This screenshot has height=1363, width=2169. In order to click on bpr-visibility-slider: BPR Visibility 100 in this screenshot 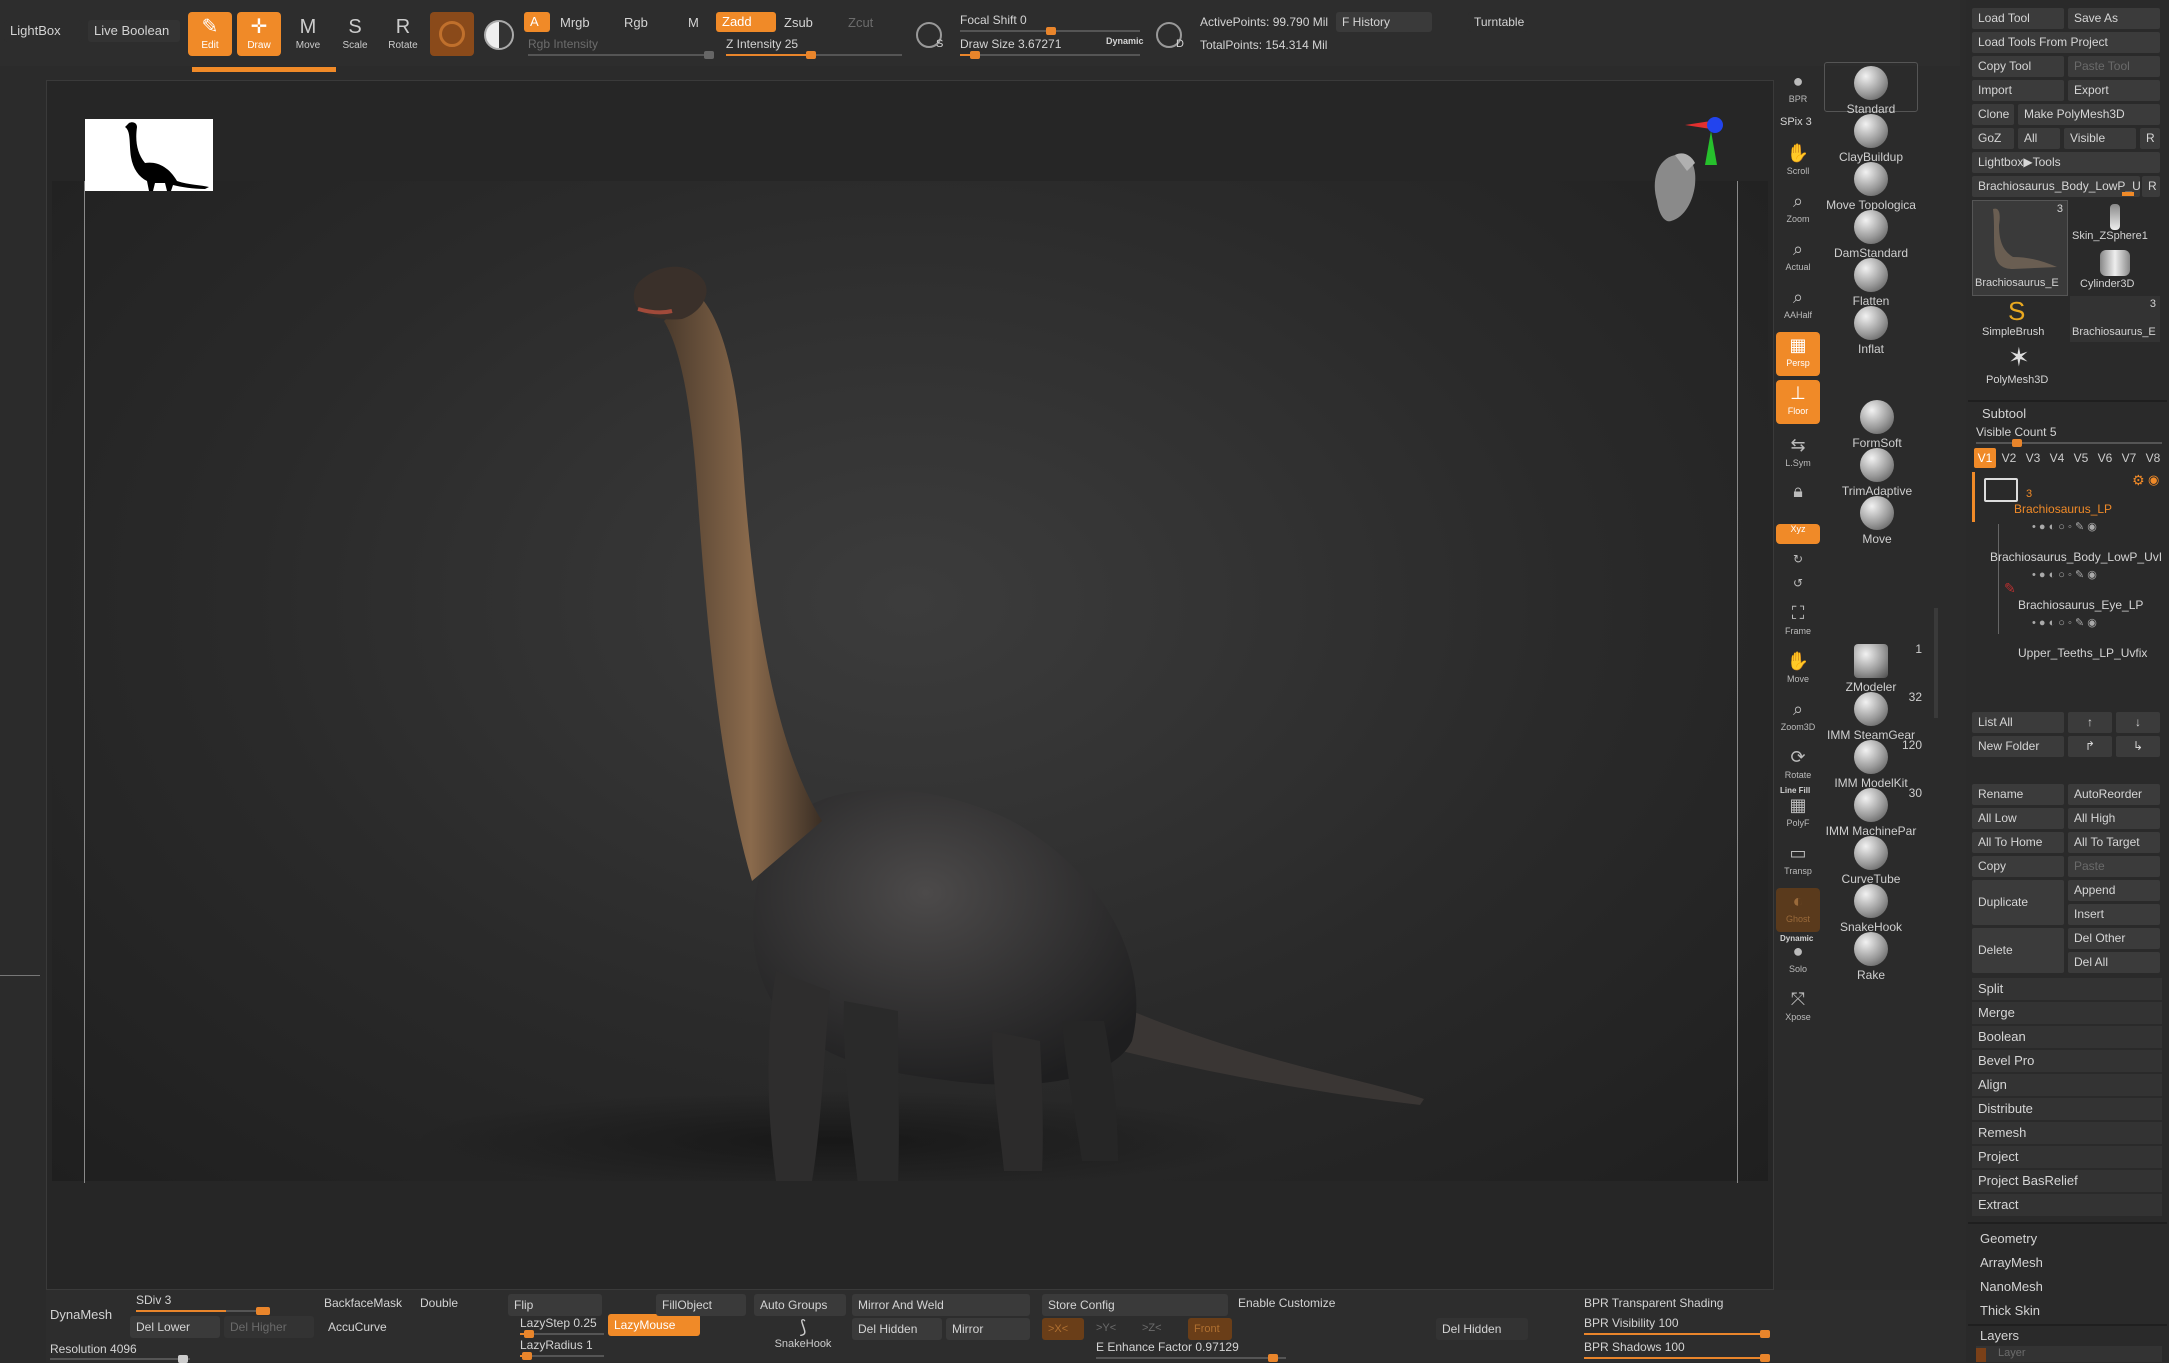, I will do `click(1631, 1323)`.